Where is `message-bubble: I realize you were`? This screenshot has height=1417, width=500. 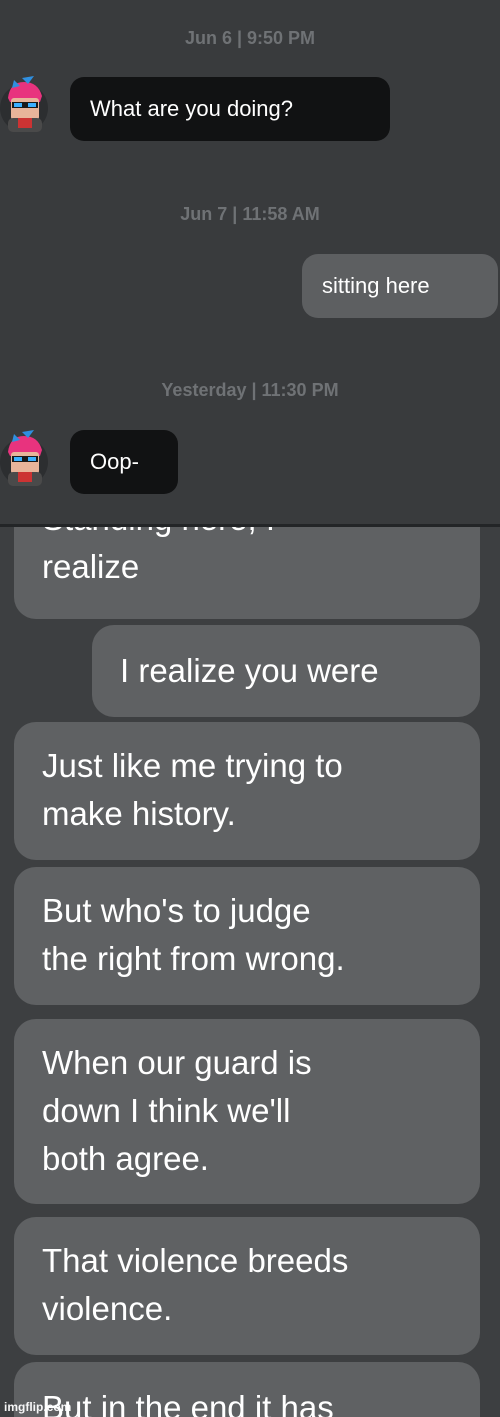 message-bubble: I realize you were is located at coordinates (286, 671).